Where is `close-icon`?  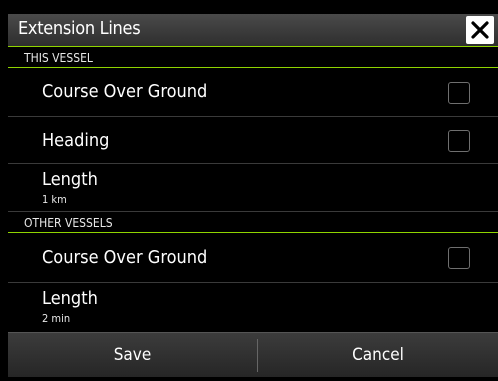
close-icon is located at coordinates (480, 30).